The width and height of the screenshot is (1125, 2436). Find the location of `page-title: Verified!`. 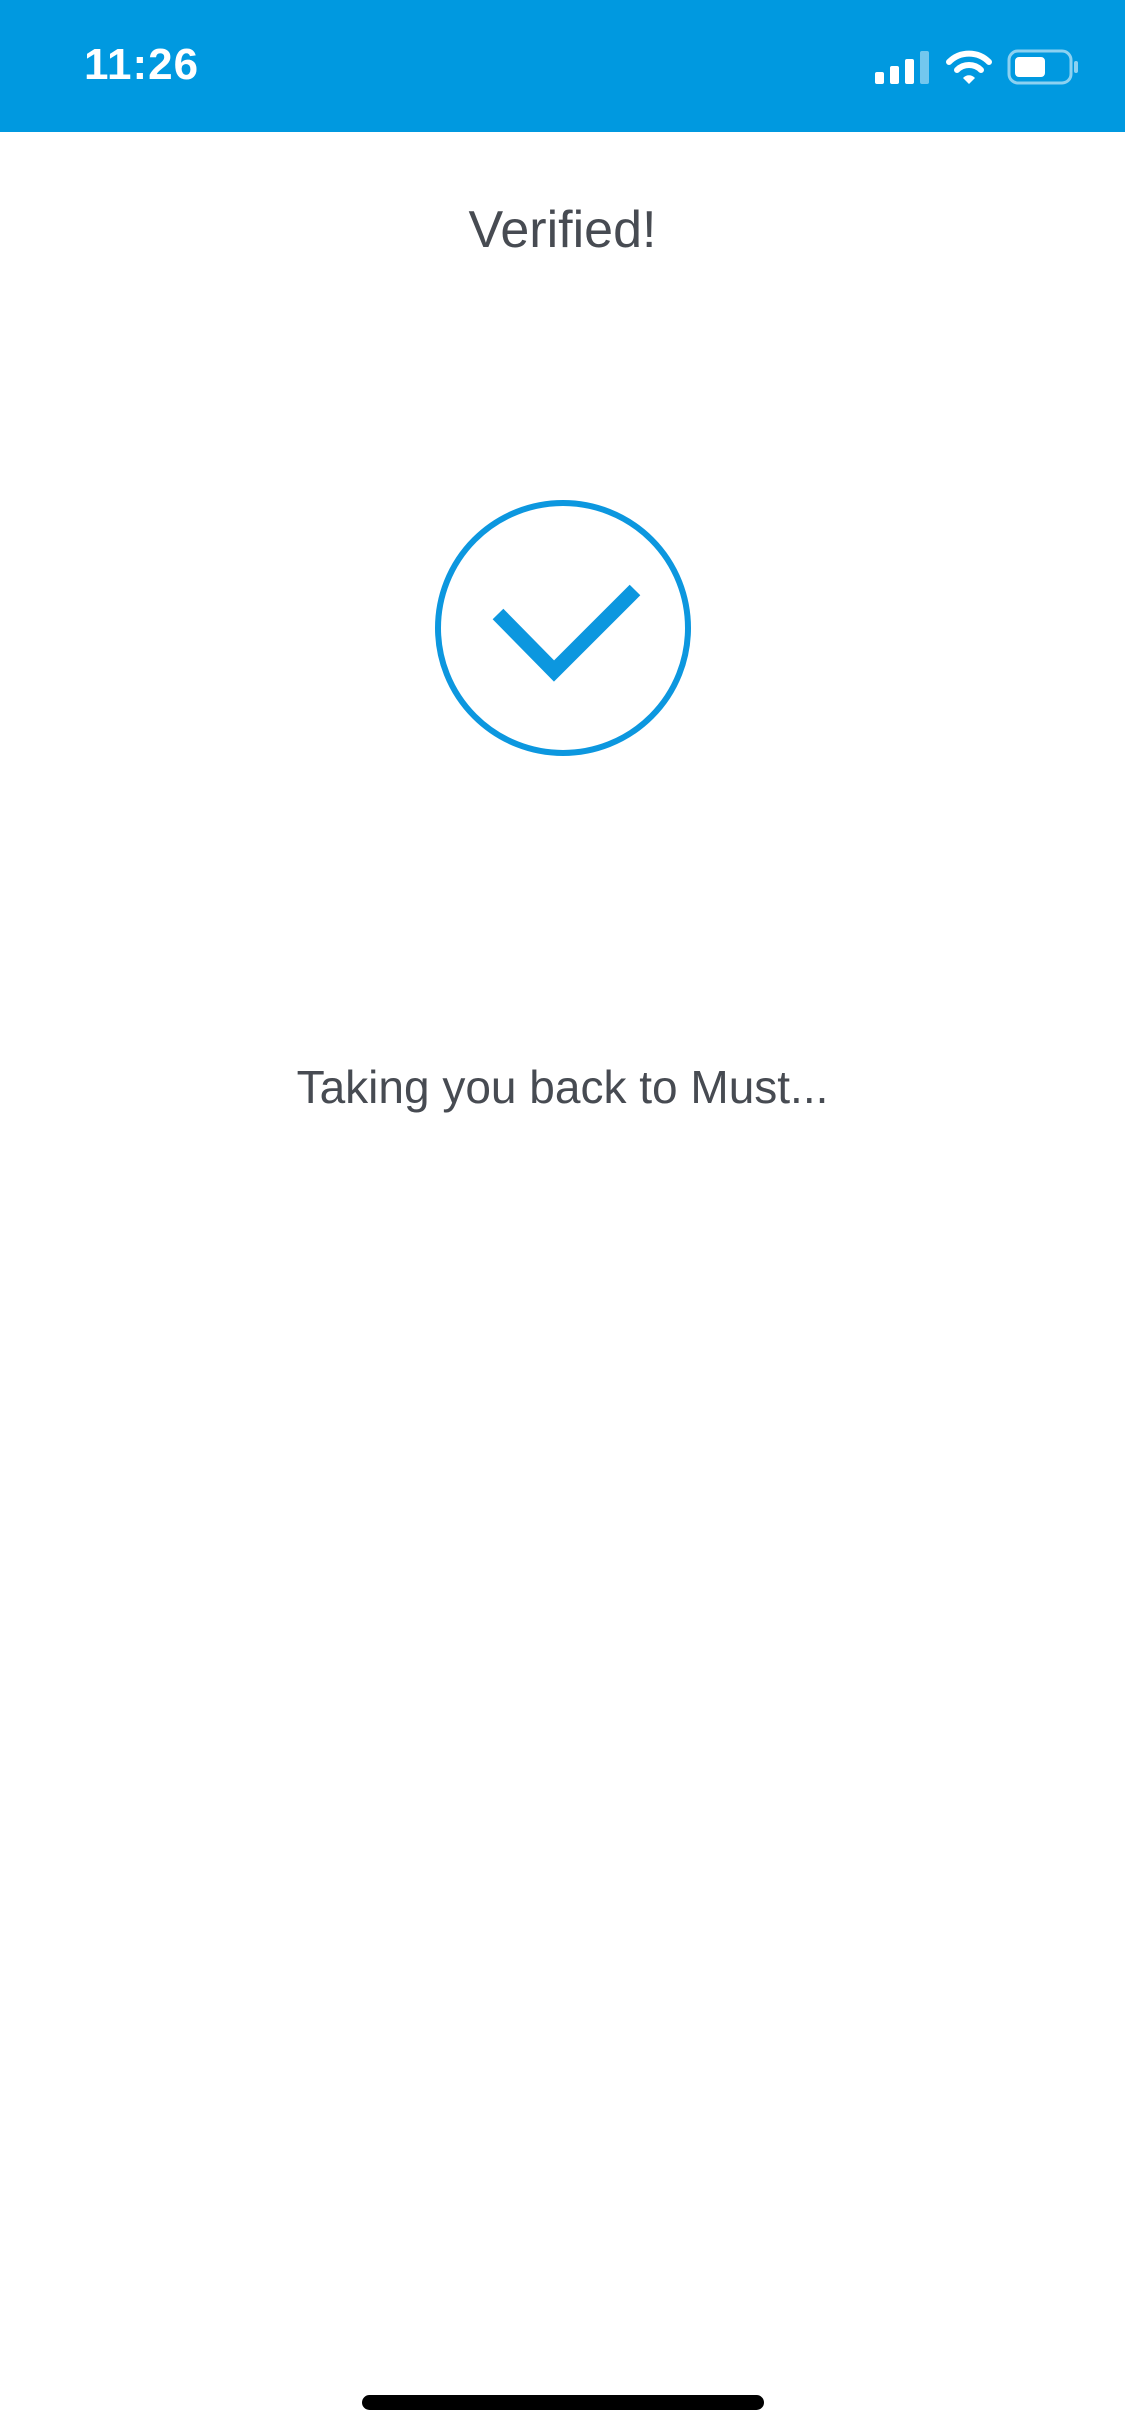

page-title: Verified! is located at coordinates (562, 230).